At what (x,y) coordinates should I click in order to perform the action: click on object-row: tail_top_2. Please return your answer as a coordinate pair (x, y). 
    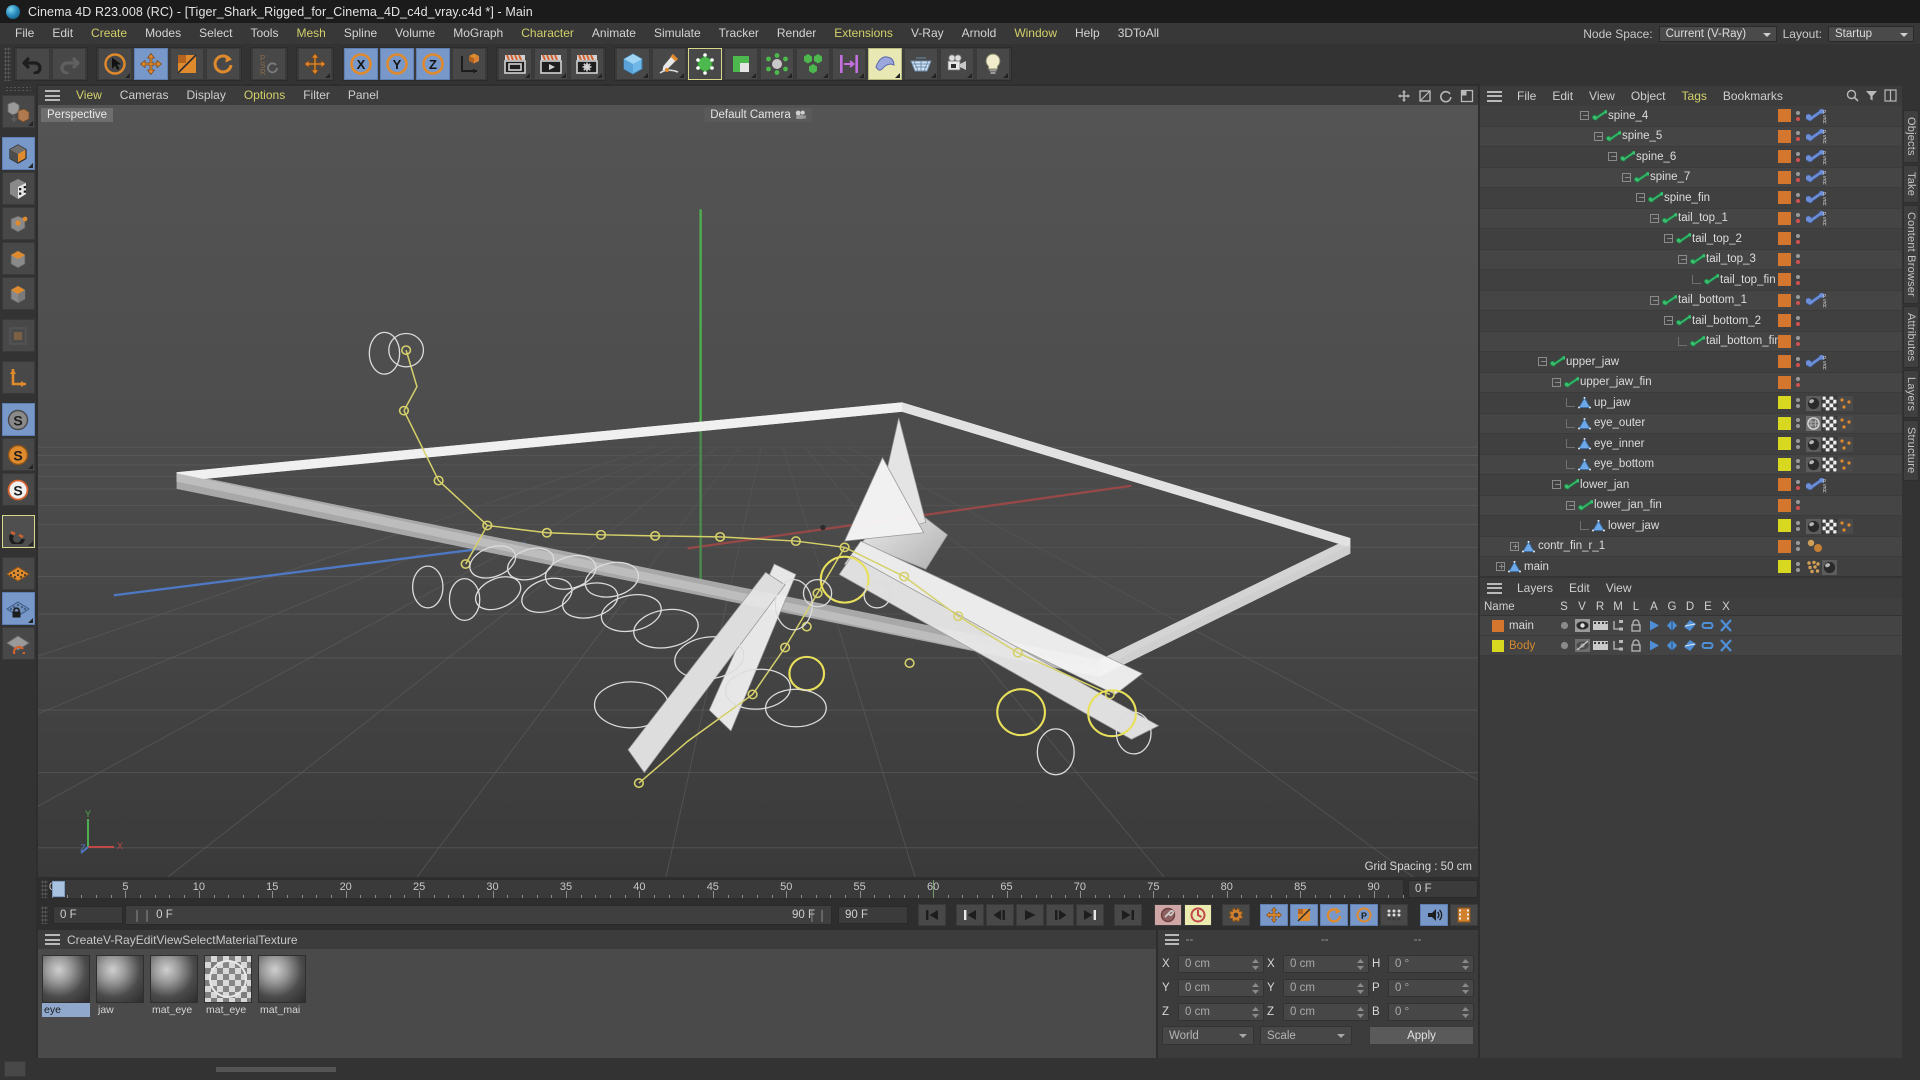
    Looking at the image, I should click on (1691, 239).